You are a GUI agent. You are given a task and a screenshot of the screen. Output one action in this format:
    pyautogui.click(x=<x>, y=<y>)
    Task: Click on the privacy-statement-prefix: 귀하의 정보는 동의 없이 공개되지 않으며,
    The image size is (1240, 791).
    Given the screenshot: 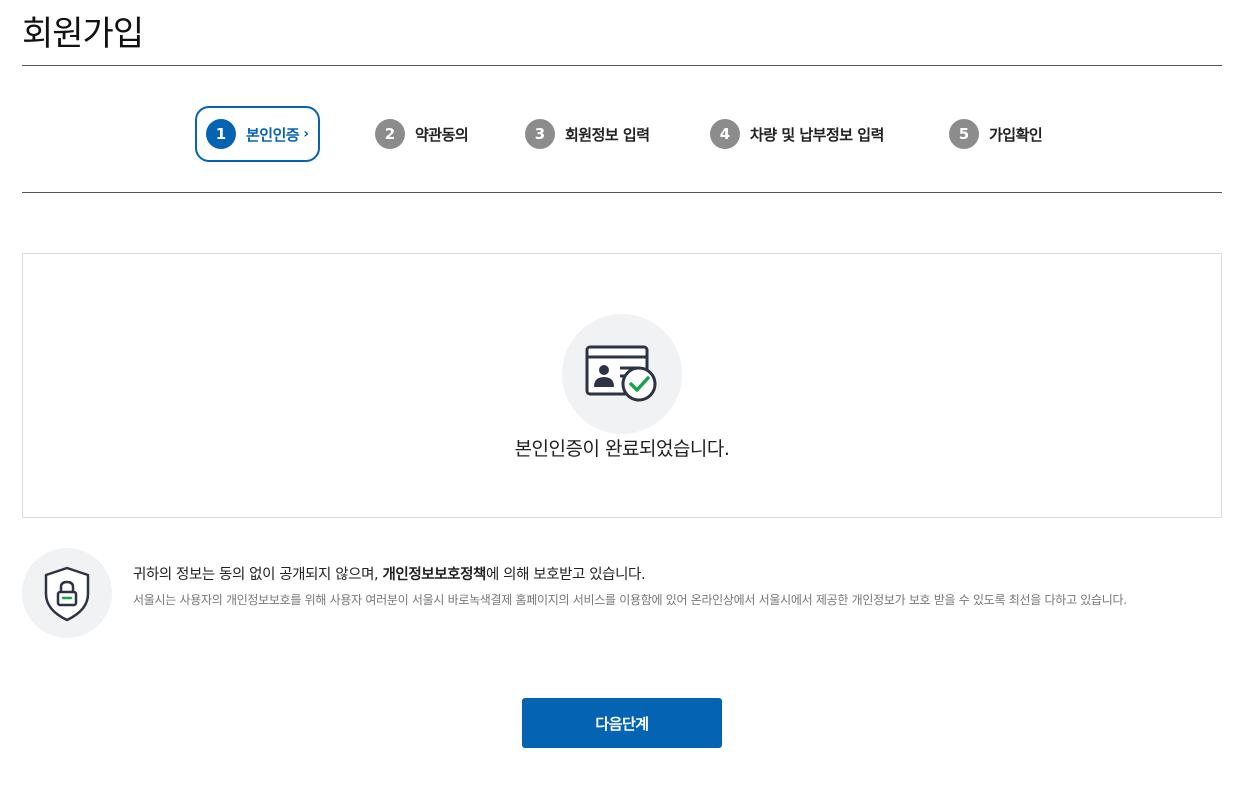 What is the action you would take?
    pyautogui.click(x=258, y=575)
    